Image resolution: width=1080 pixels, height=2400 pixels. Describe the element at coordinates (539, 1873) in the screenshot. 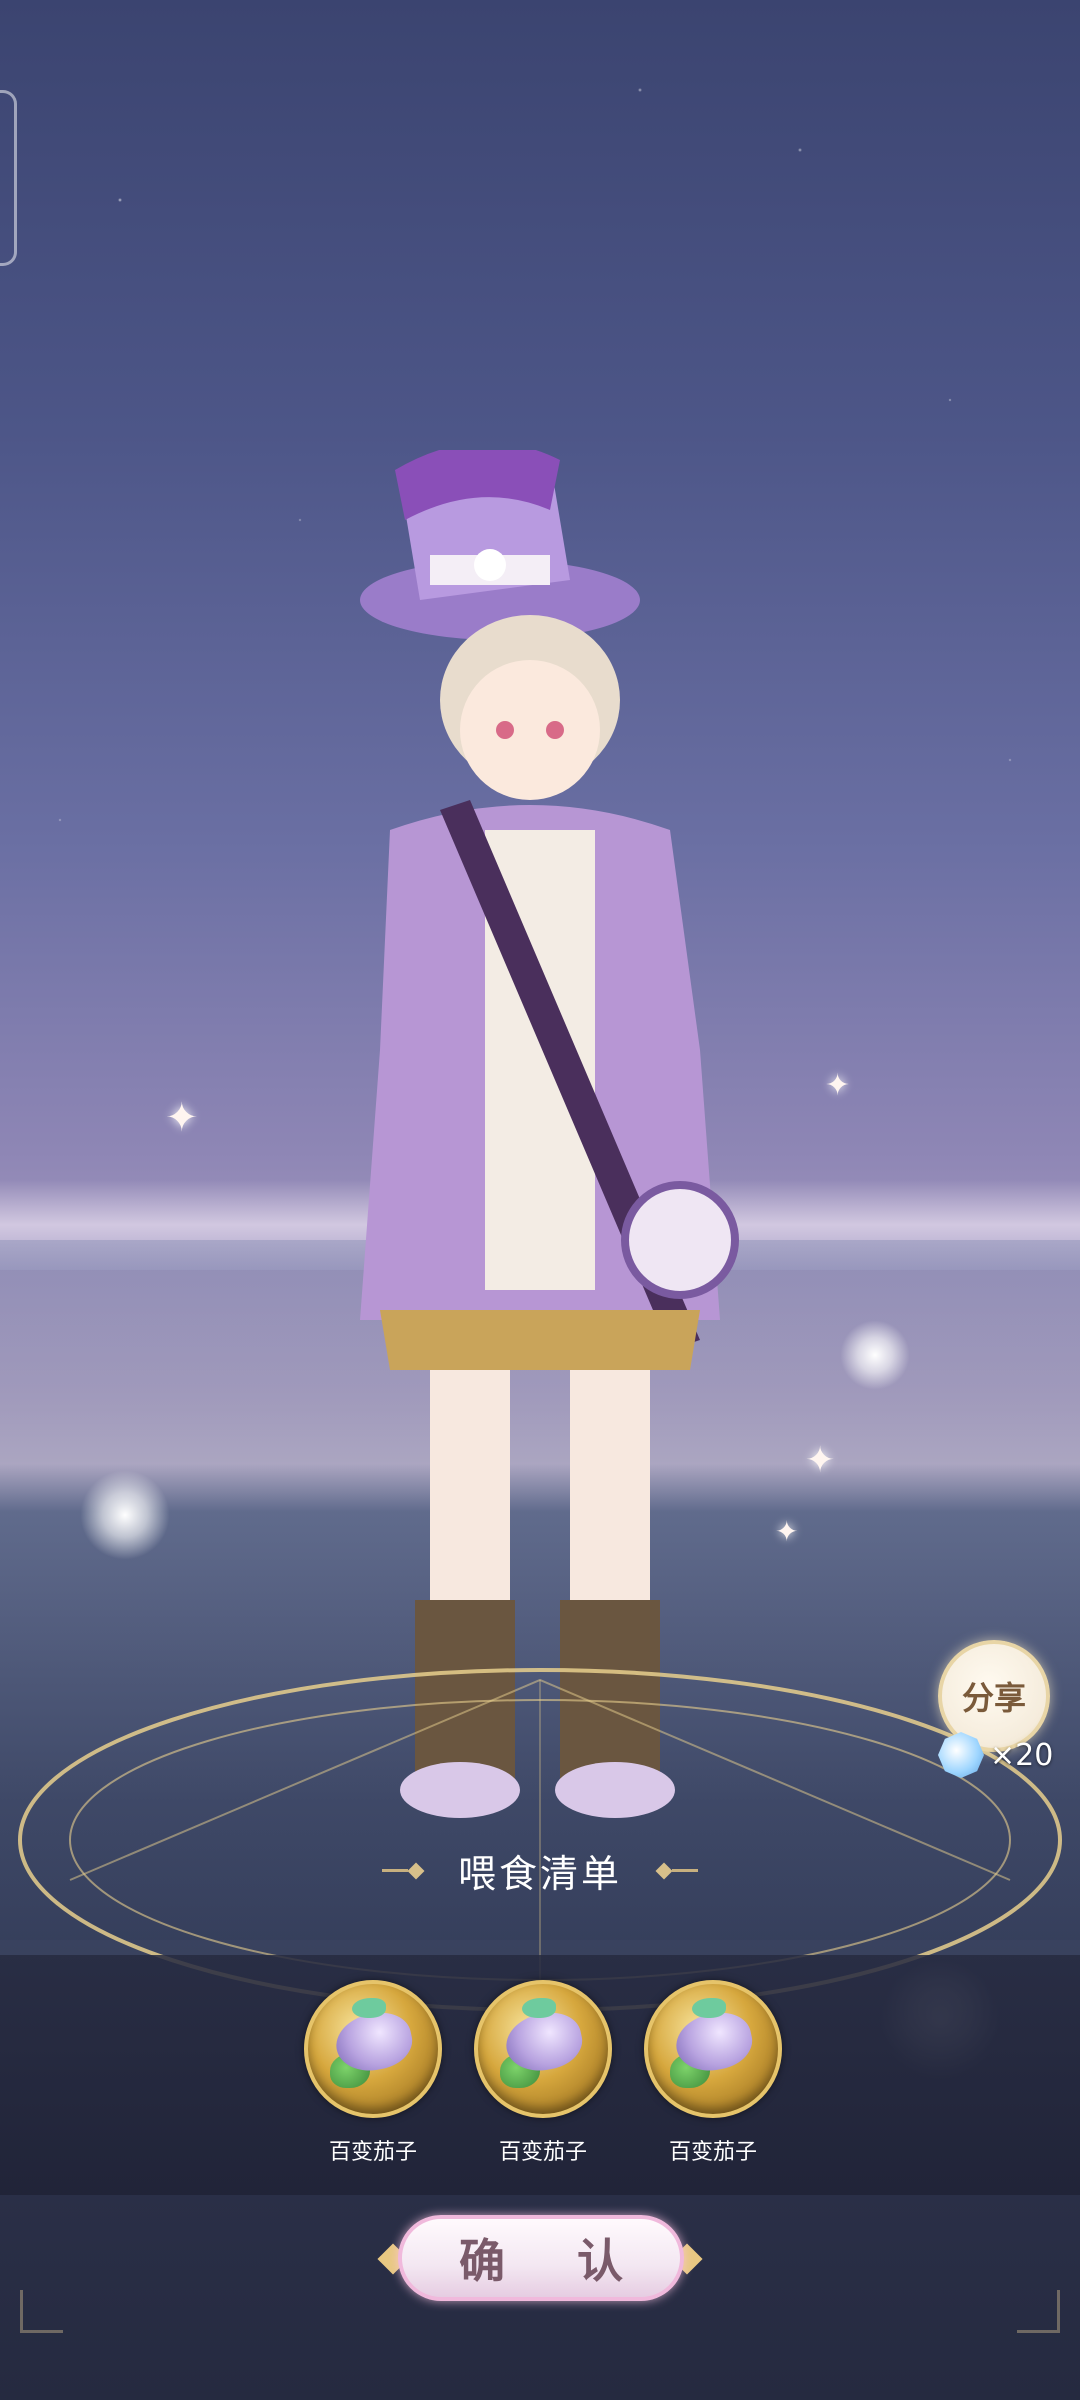

I see `feed-list-title: 喂食清单` at that location.